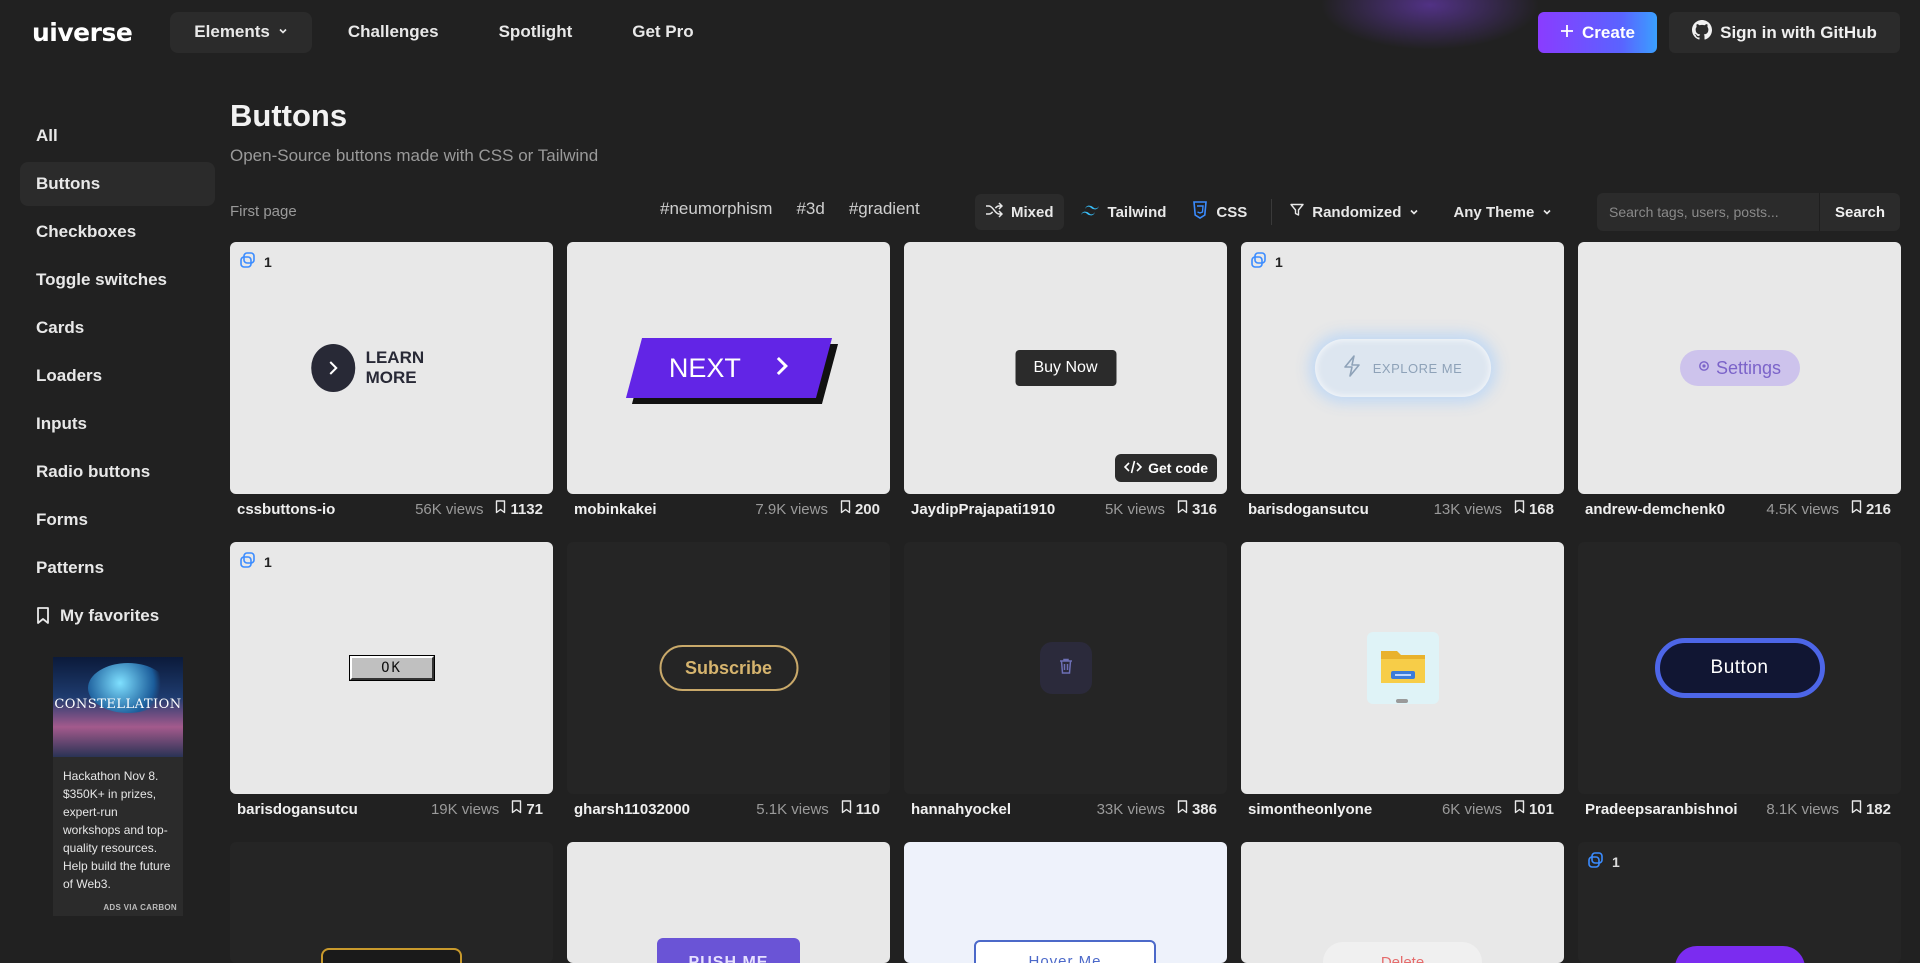  I want to click on preview-gold-button, so click(391, 955).